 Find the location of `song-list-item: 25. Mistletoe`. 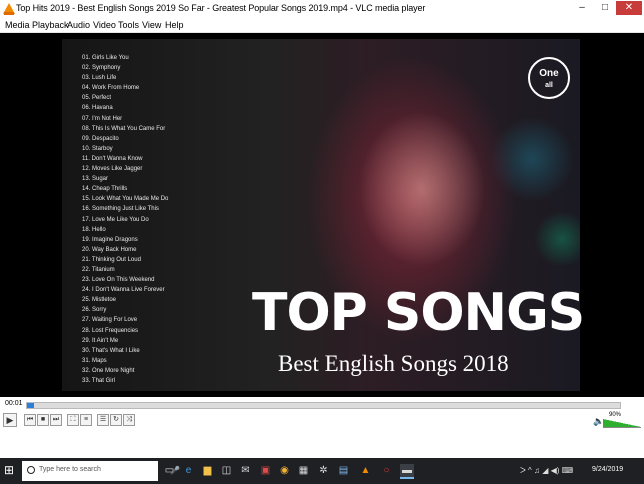

song-list-item: 25. Mistletoe is located at coordinates (99, 300).